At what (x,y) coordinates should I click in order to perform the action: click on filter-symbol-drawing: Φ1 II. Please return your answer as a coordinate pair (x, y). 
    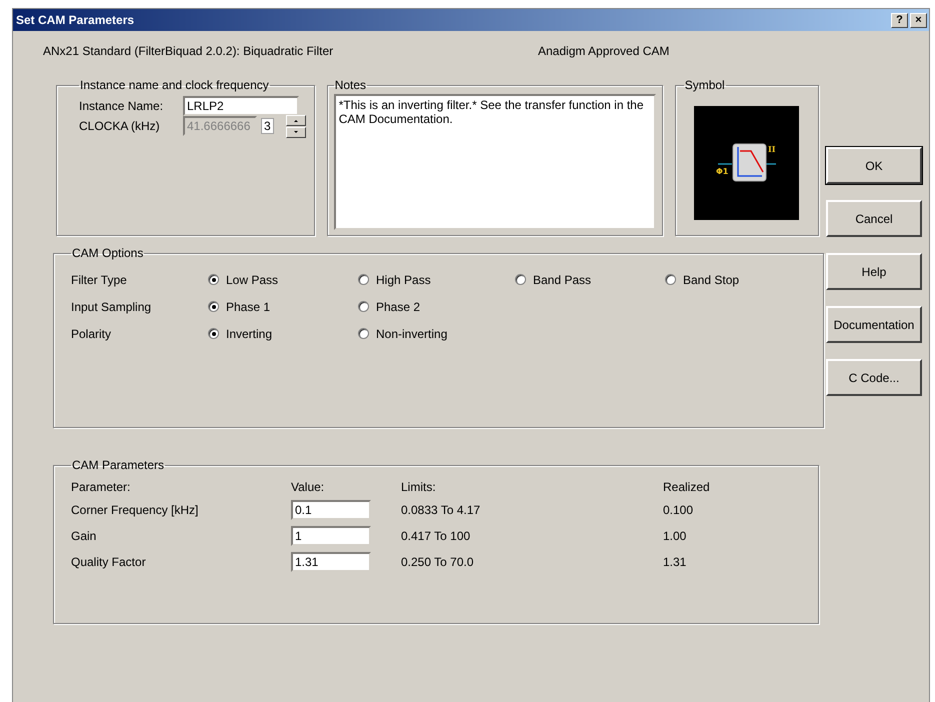
    Looking at the image, I should click on (747, 163).